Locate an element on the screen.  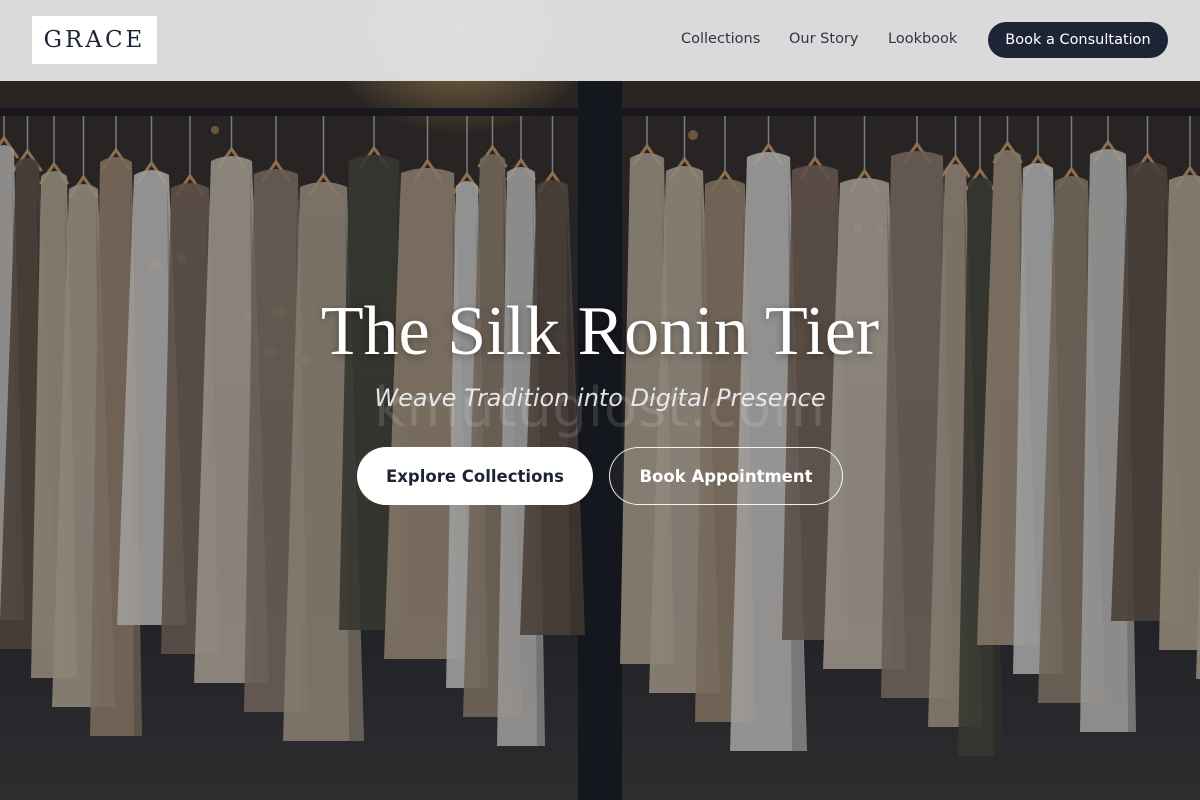
book-consultation-button: Book a Consultation is located at coordinates (1078, 40).